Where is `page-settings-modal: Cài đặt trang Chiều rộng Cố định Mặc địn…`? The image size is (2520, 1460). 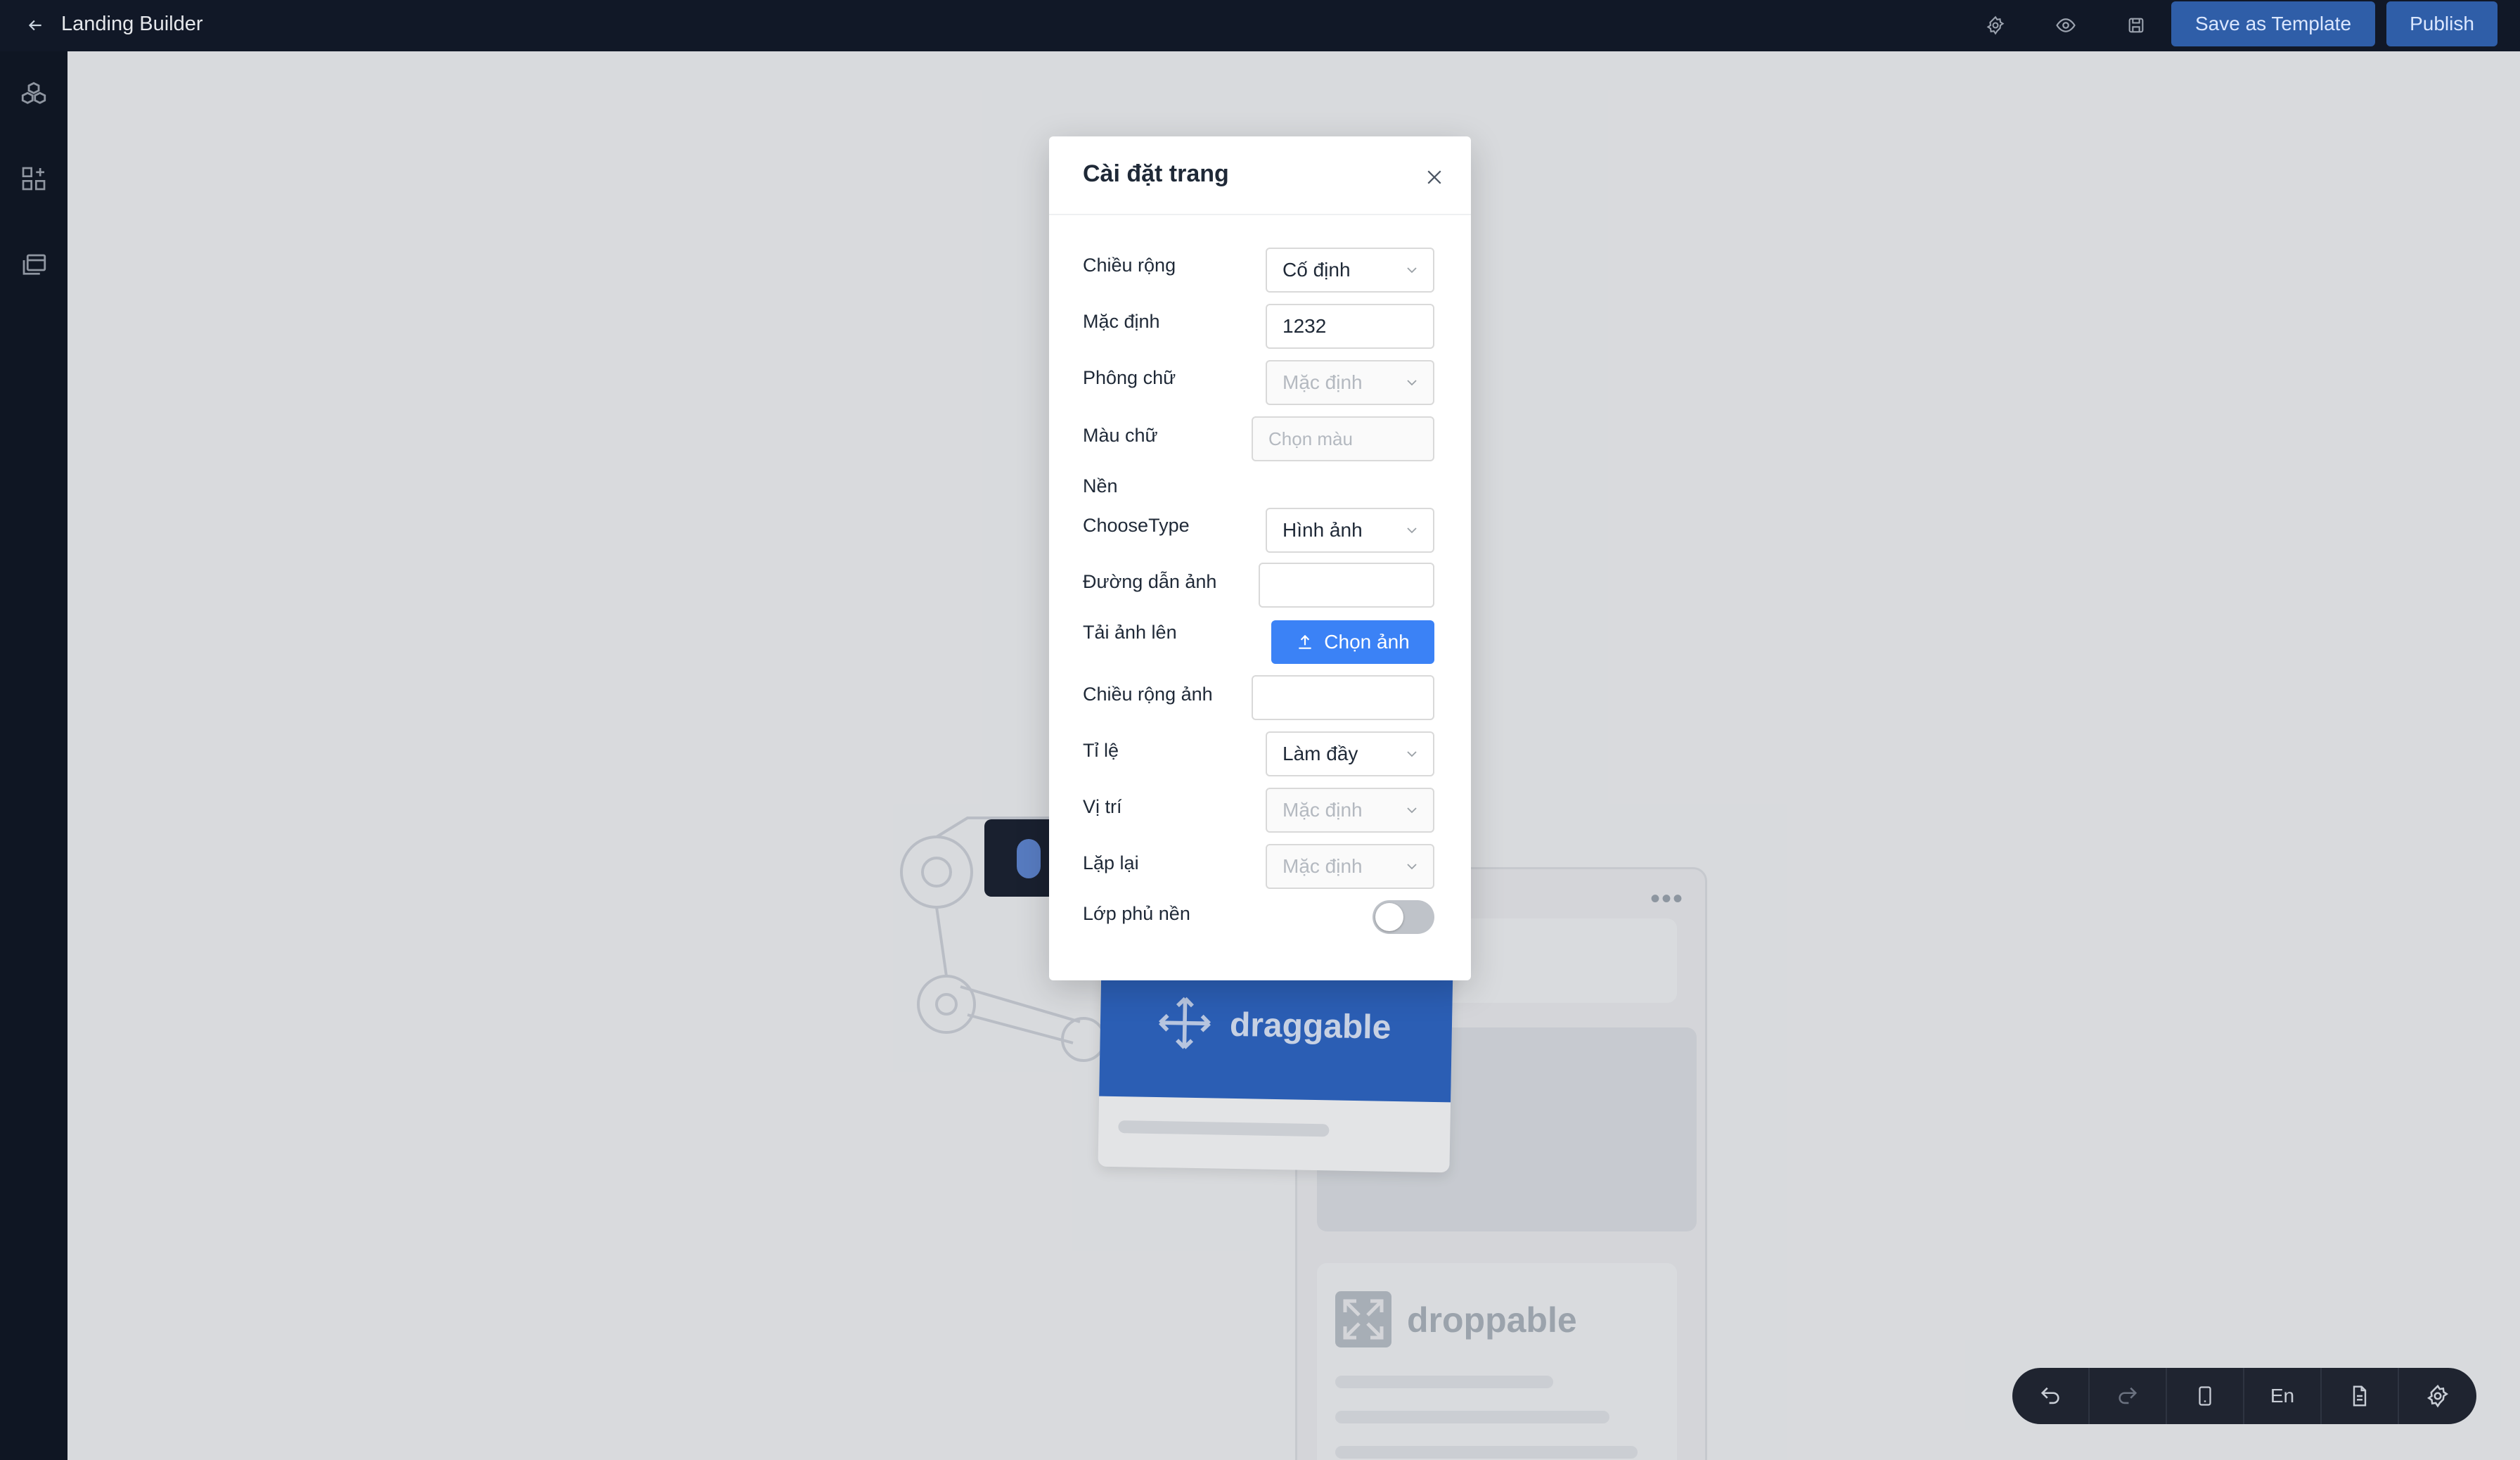 page-settings-modal: Cài đặt trang Chiều rộng Cố định Mặc địn… is located at coordinates (1260, 558).